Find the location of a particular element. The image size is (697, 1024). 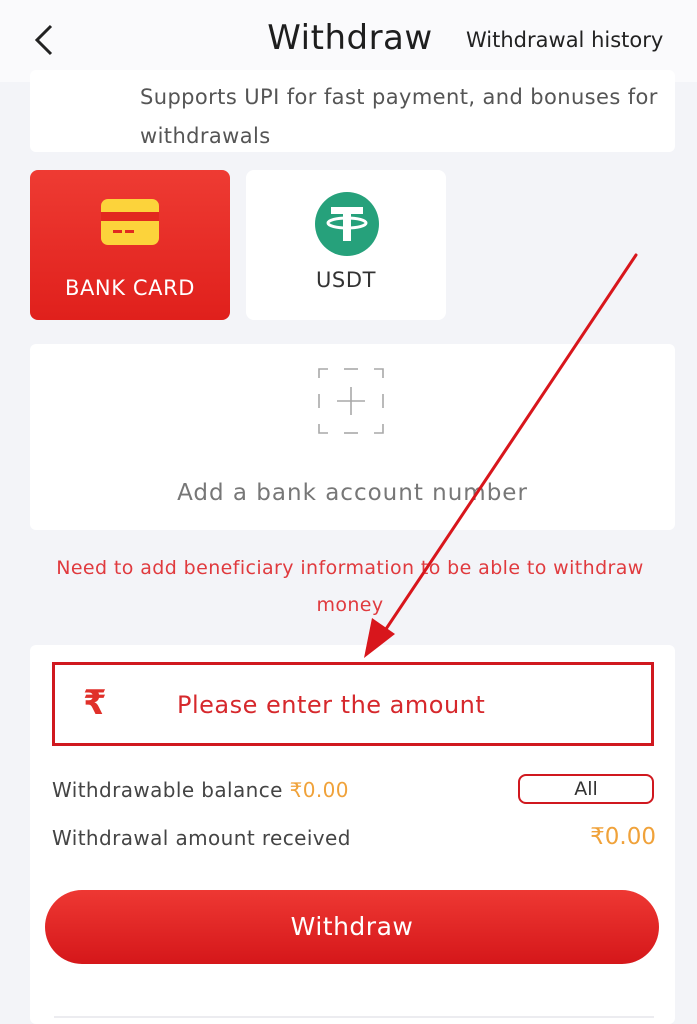

received-amount-label: Withdrawal amount received is located at coordinates (201, 838).